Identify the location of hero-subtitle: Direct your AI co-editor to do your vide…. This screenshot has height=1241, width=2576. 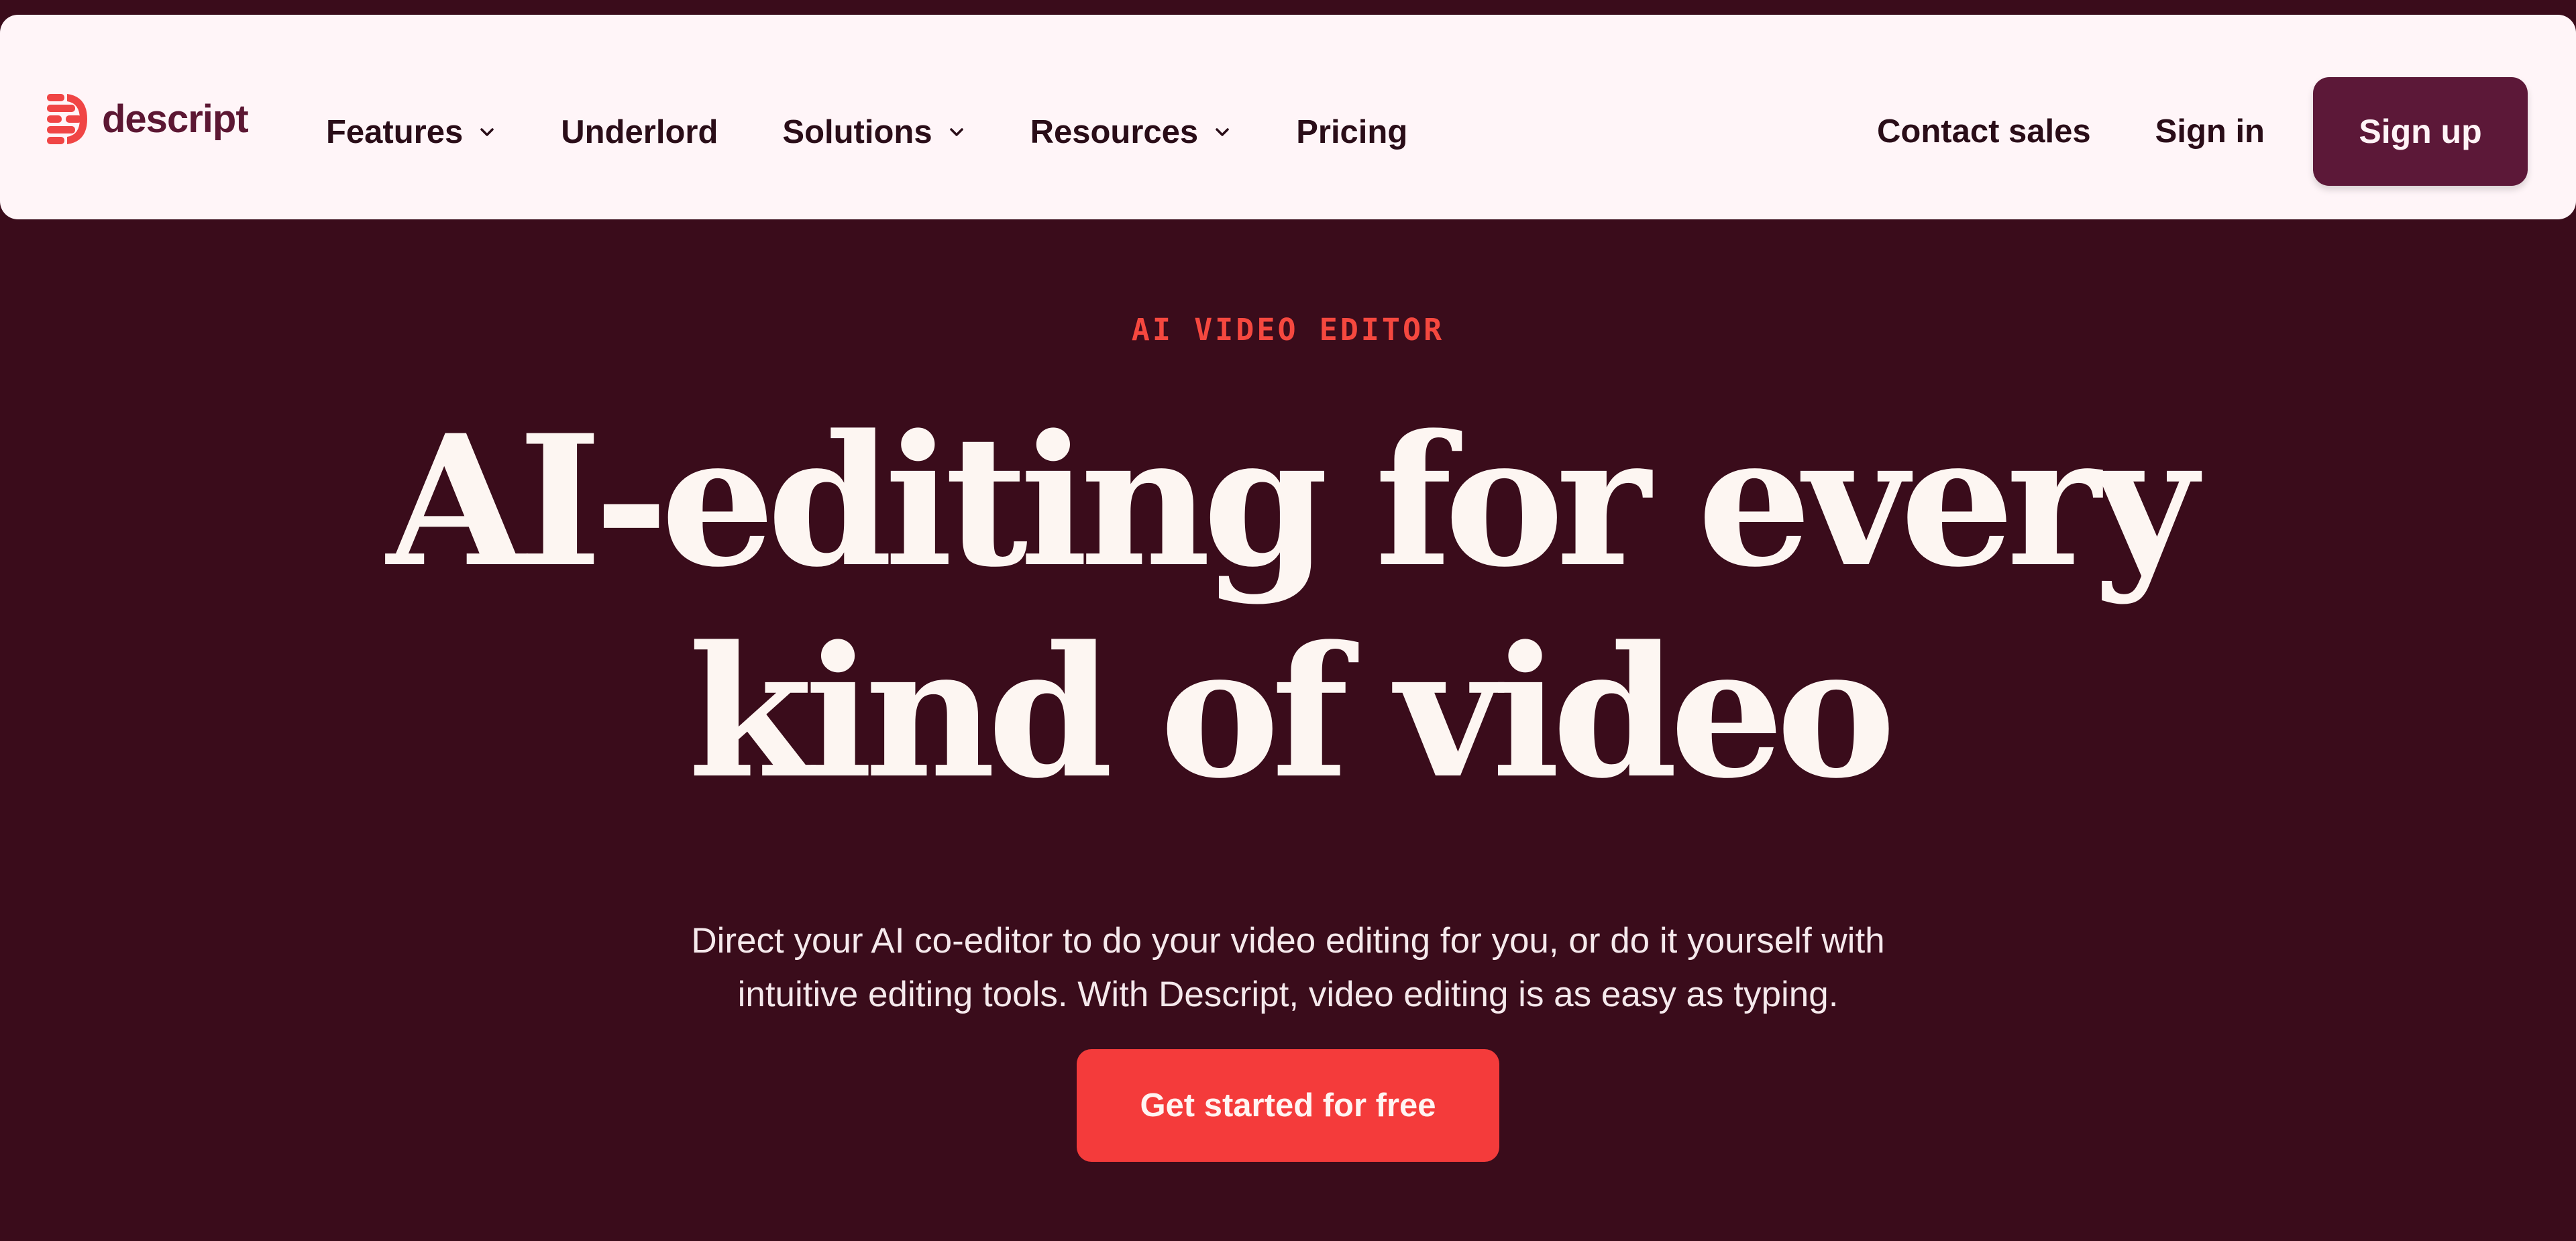
(1288, 968).